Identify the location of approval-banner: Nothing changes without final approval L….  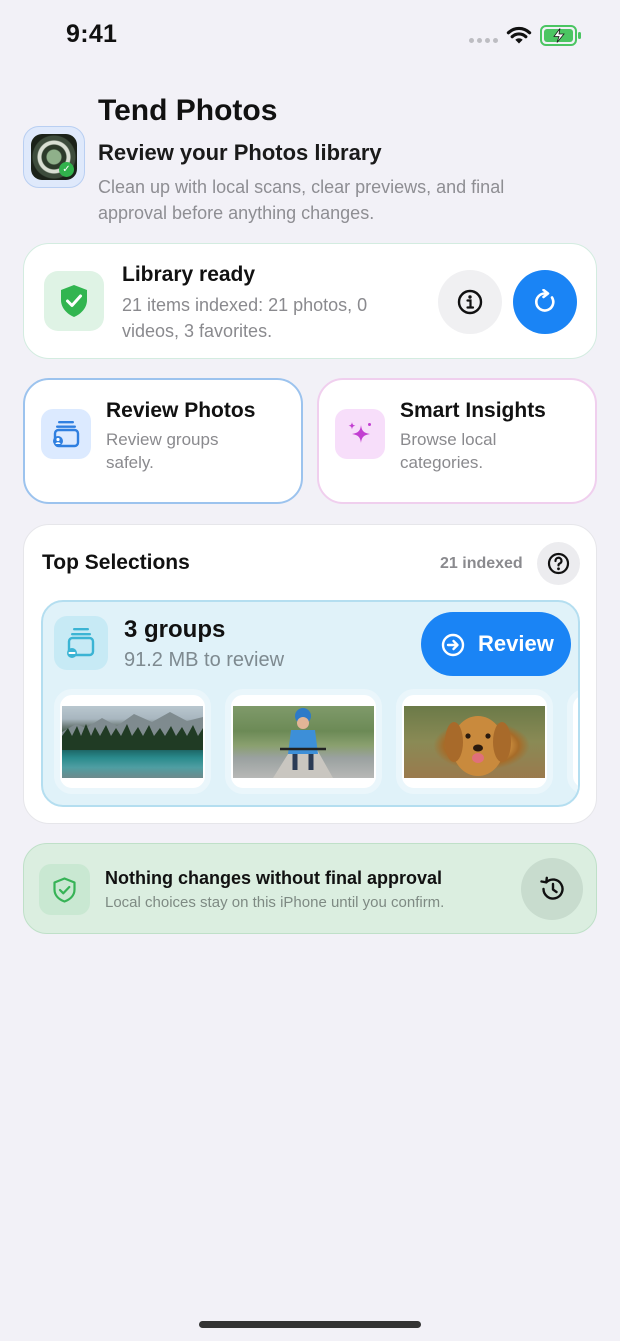
(310, 888).